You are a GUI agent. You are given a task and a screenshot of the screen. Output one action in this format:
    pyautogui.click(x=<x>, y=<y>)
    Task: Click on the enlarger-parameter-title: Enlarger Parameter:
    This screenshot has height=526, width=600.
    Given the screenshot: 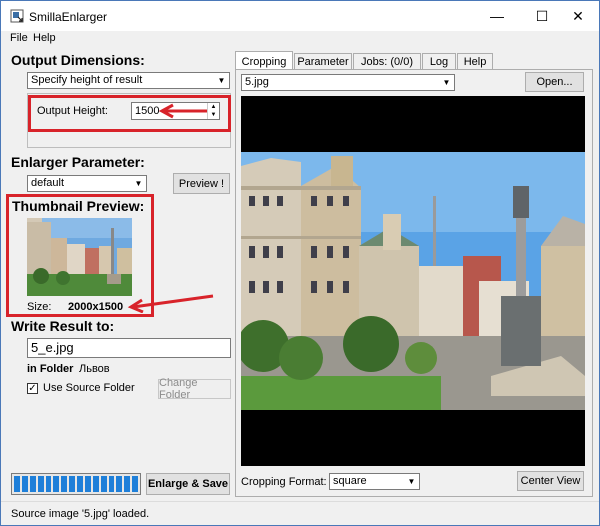 What is the action you would take?
    pyautogui.click(x=78, y=162)
    